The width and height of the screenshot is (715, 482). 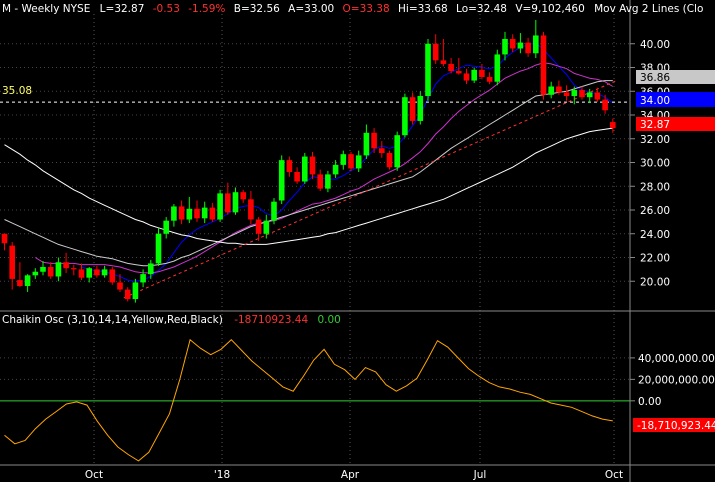 I want to click on header-low: Lo=32.48, so click(x=481, y=9).